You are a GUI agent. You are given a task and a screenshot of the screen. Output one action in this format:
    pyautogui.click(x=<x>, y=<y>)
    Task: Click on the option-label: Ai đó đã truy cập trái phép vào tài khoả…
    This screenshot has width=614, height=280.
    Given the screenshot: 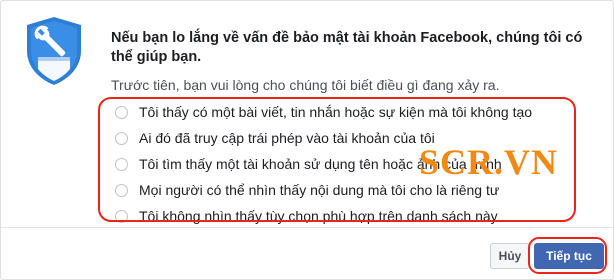 What is the action you would take?
    pyautogui.click(x=287, y=138)
    